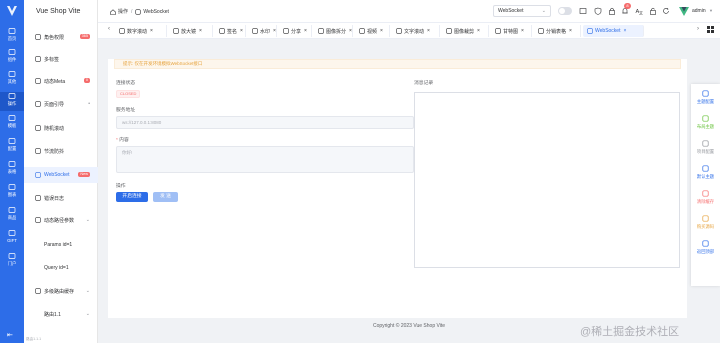 The image size is (720, 343). Describe the element at coordinates (12, 118) in the screenshot. I see `template-icon` at that location.